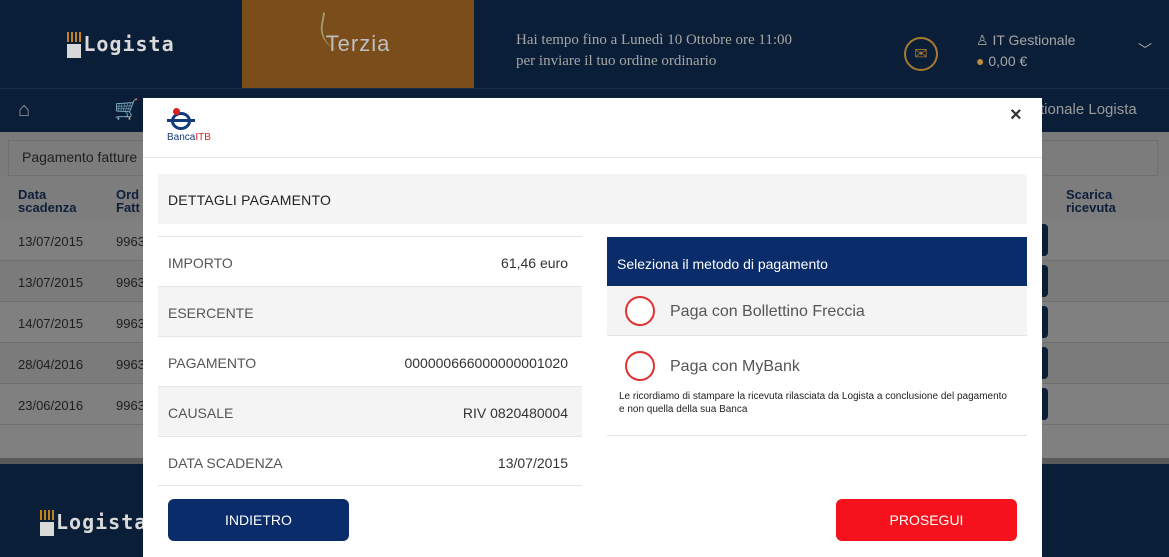 The image size is (1169, 557). Describe the element at coordinates (370, 461) in the screenshot. I see `detail-row: DATA SCADENZA 13/07/2015` at that location.